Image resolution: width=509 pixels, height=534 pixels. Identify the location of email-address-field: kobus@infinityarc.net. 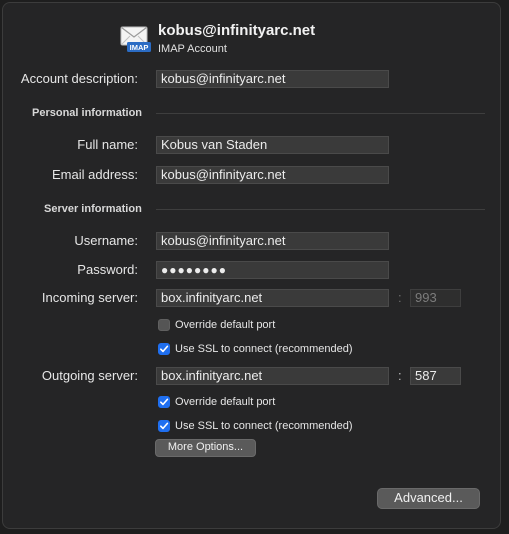
(272, 175).